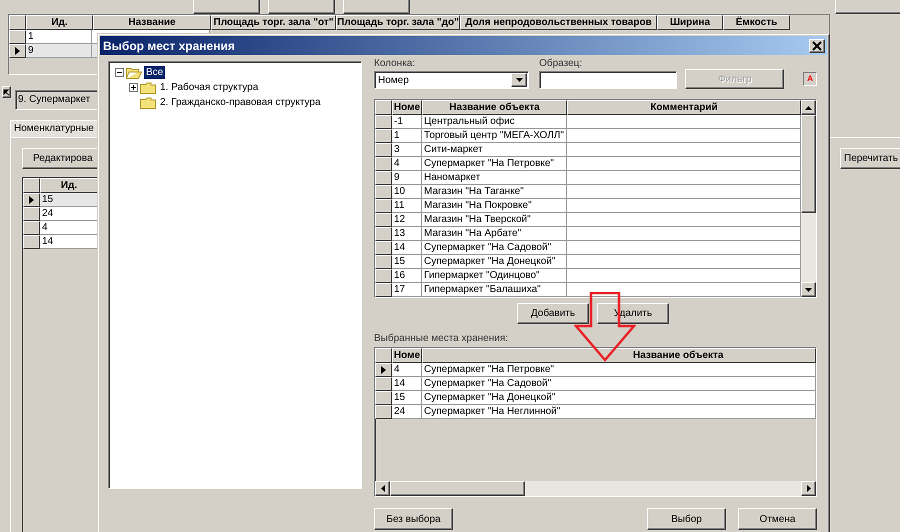 This screenshot has height=532, width=900. I want to click on sample-field, so click(608, 80).